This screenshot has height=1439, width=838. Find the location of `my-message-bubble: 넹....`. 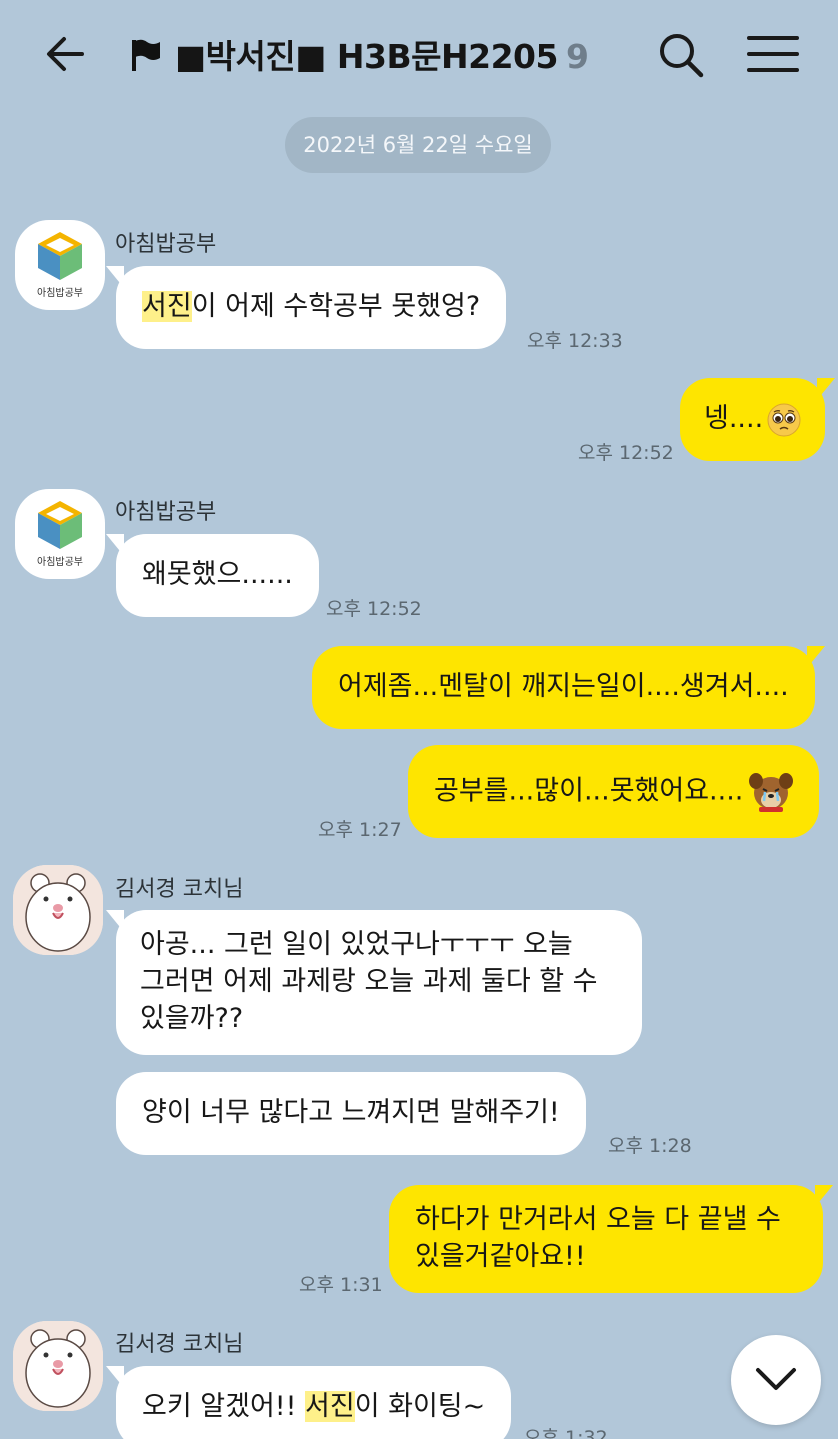

my-message-bubble: 넹.... is located at coordinates (758, 419).